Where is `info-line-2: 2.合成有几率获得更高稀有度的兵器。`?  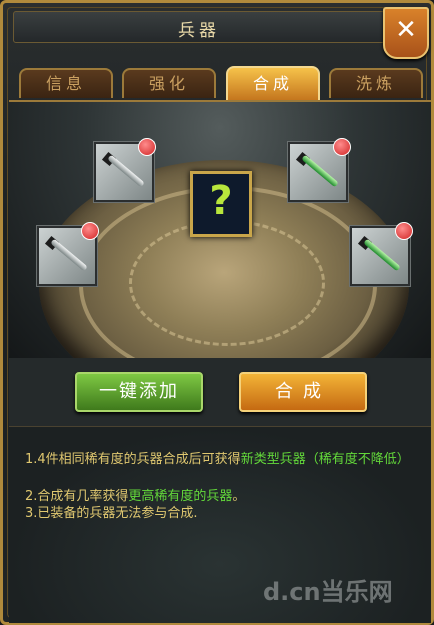 info-line-2: 2.合成有几率获得更高稀有度的兵器。 is located at coordinates (225, 496).